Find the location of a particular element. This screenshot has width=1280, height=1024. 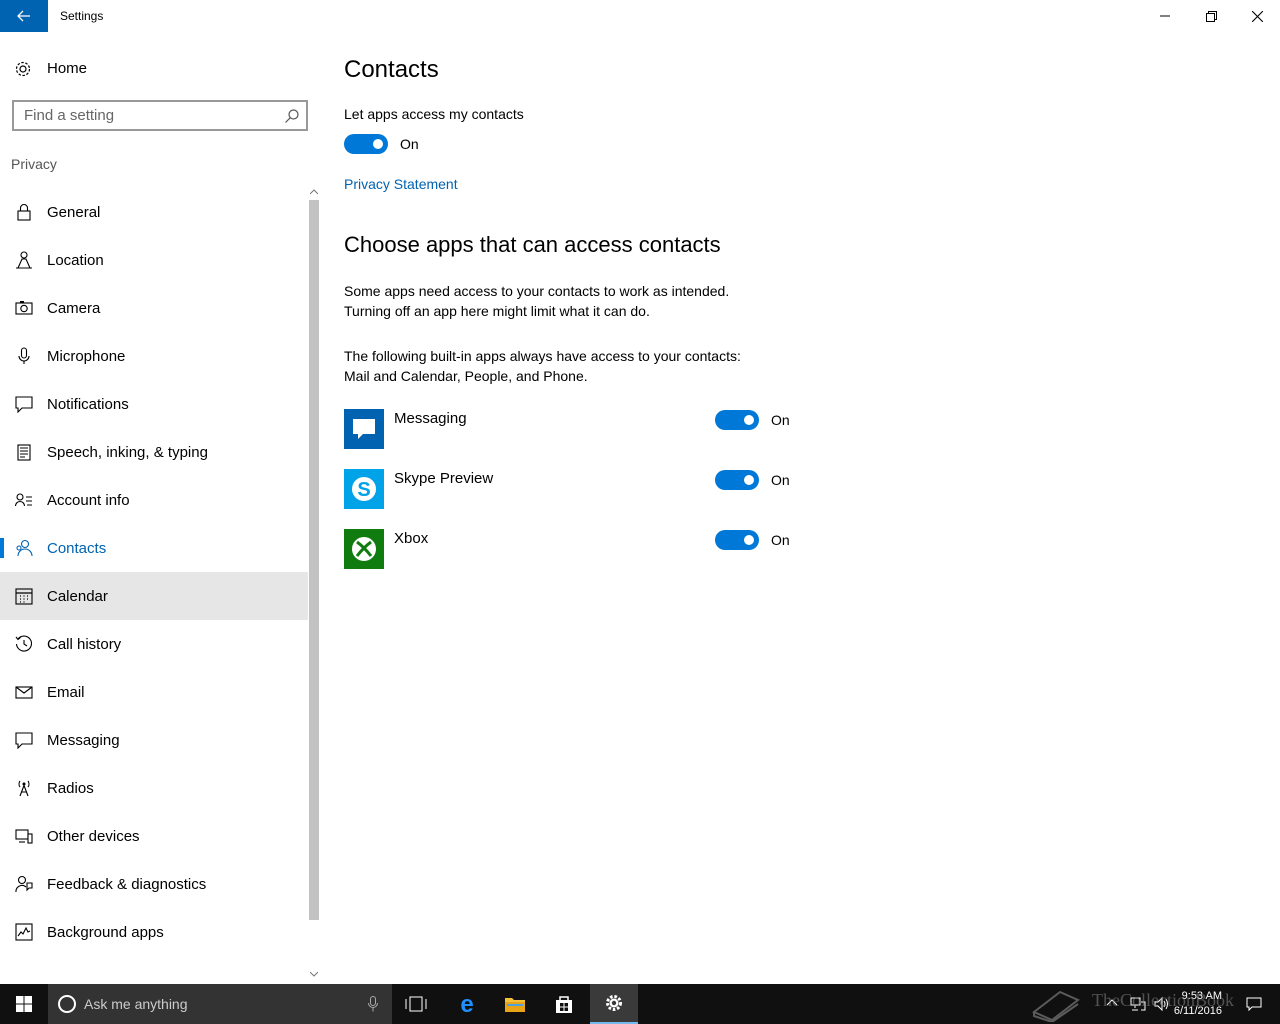

sidebar-item-label: Calendar is located at coordinates (77, 596).